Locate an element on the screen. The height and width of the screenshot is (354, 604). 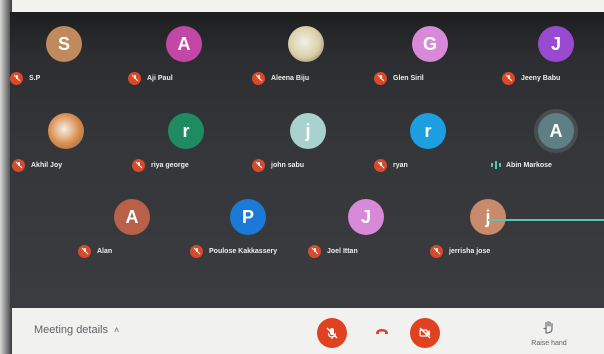
participant-avatar: S is located at coordinates (64, 44).